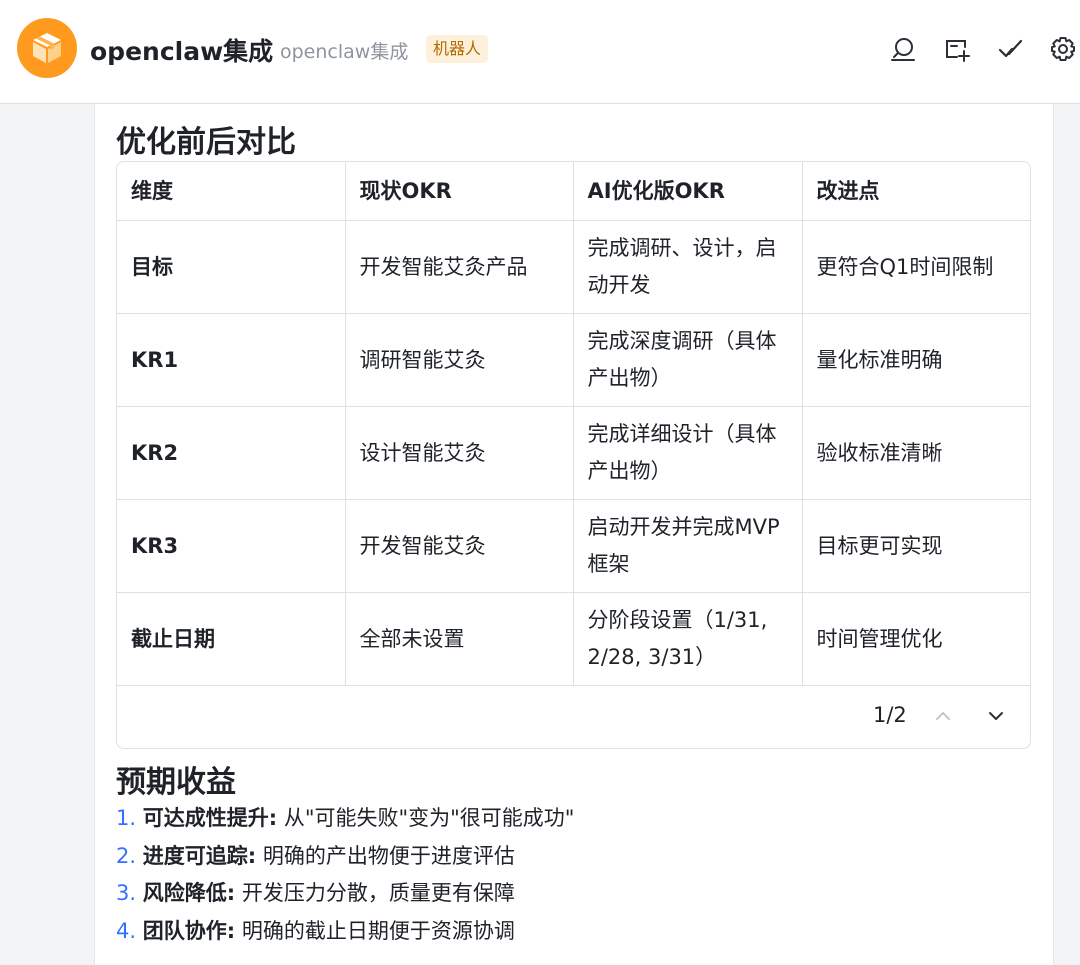 The height and width of the screenshot is (965, 1080). Describe the element at coordinates (231, 546) in the screenshot. I see `table-cell: KR3` at that location.